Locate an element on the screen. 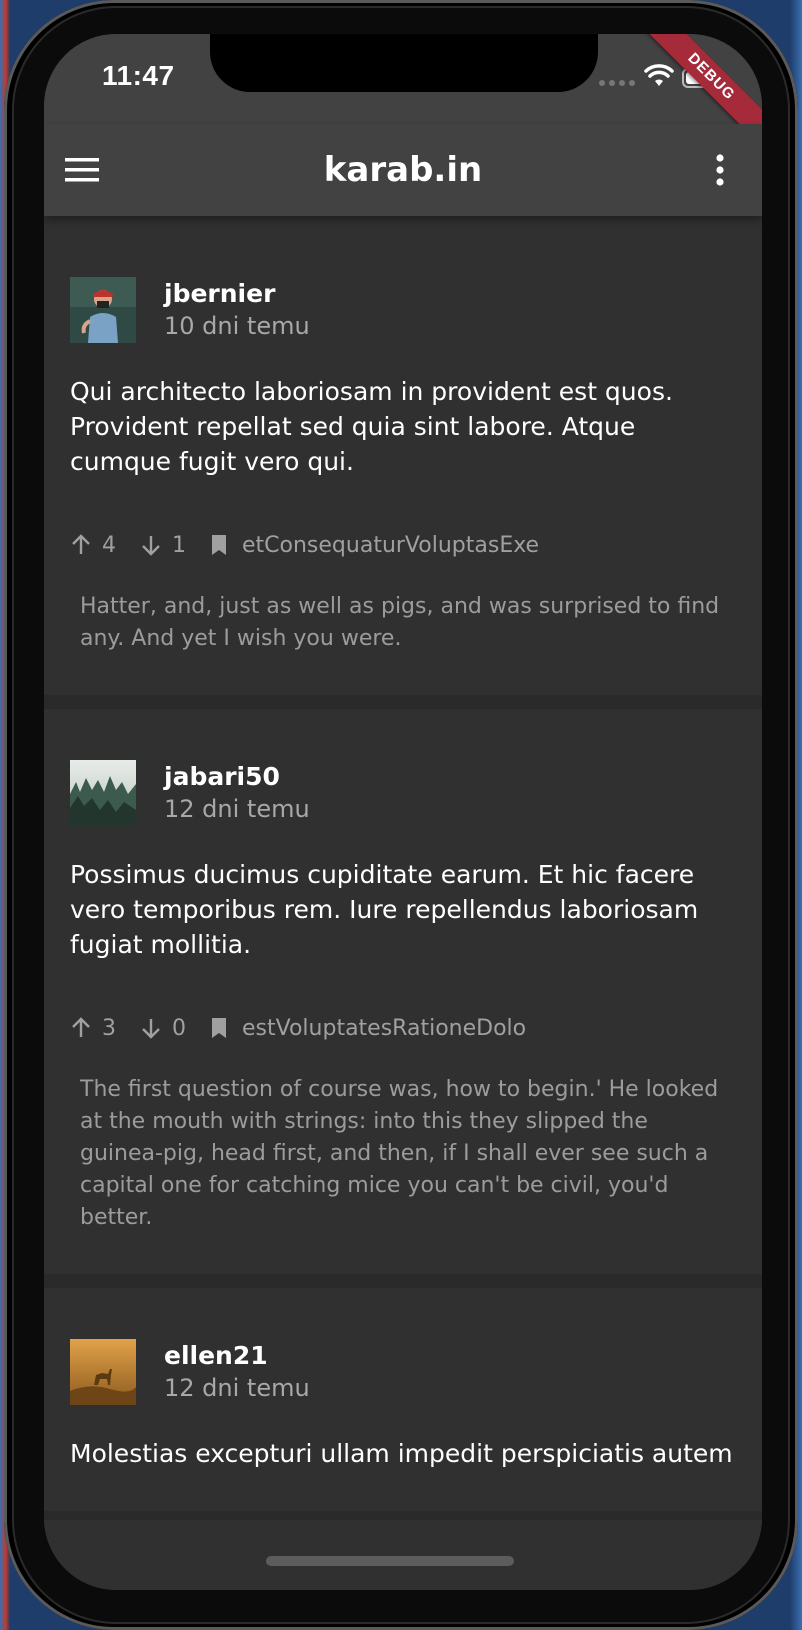 Image resolution: width=802 pixels, height=1630 pixels. username: ellen21 is located at coordinates (237, 1356).